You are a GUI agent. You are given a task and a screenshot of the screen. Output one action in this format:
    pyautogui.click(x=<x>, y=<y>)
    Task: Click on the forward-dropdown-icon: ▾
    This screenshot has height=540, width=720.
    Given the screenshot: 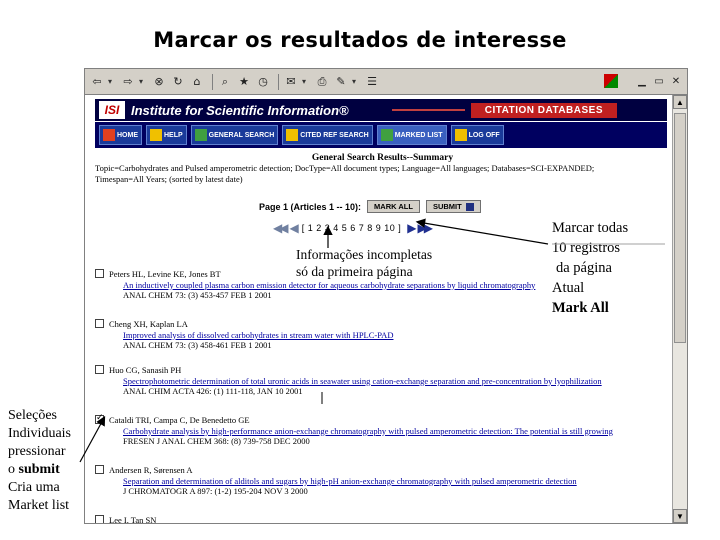 What is the action you would take?
    pyautogui.click(x=143, y=81)
    